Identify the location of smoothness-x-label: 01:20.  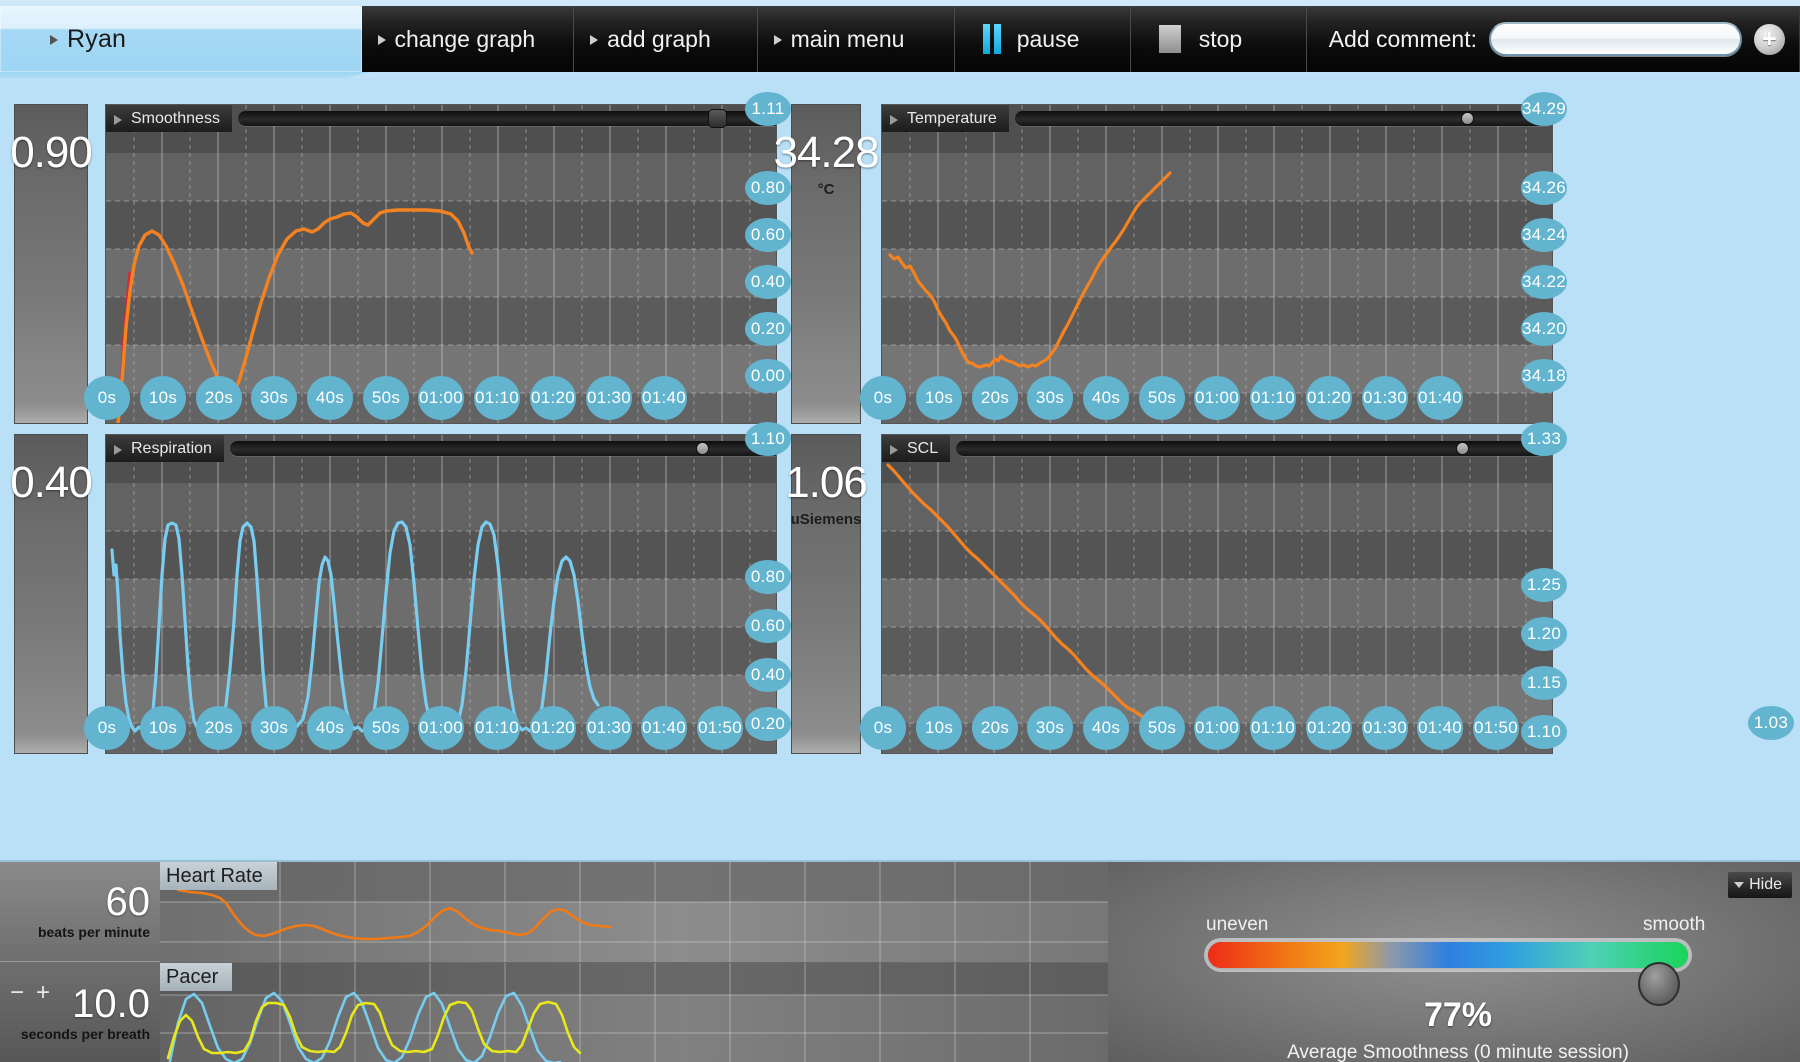
(553, 398).